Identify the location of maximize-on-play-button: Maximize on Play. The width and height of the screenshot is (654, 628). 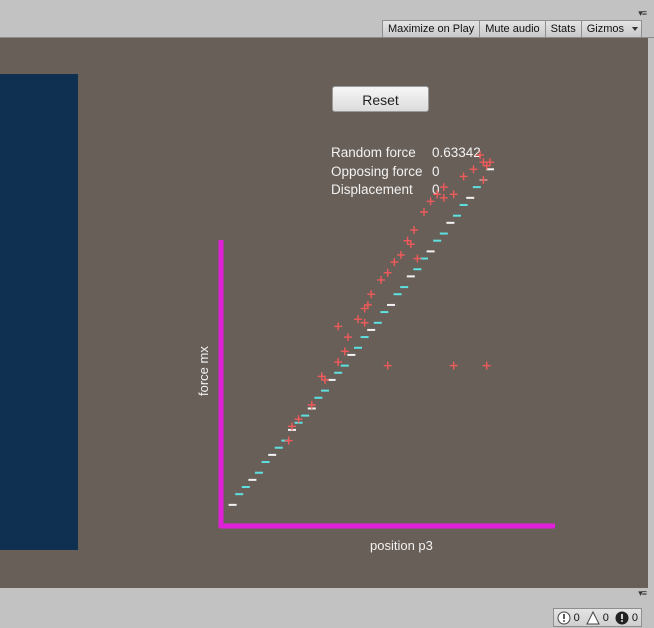
(431, 29).